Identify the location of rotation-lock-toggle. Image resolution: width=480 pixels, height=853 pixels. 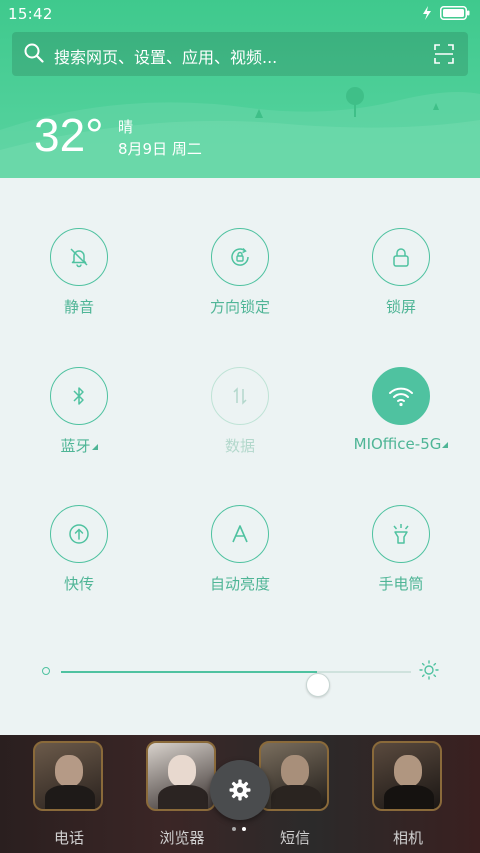
(240, 257).